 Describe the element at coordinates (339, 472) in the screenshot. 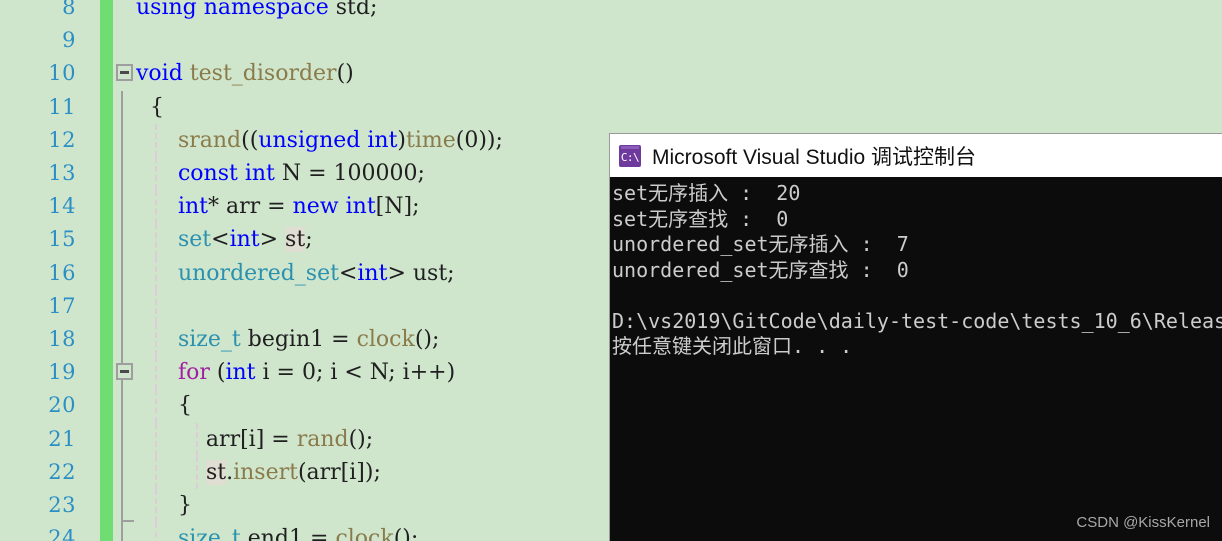

I see `code-token: (arr[i]);` at that location.